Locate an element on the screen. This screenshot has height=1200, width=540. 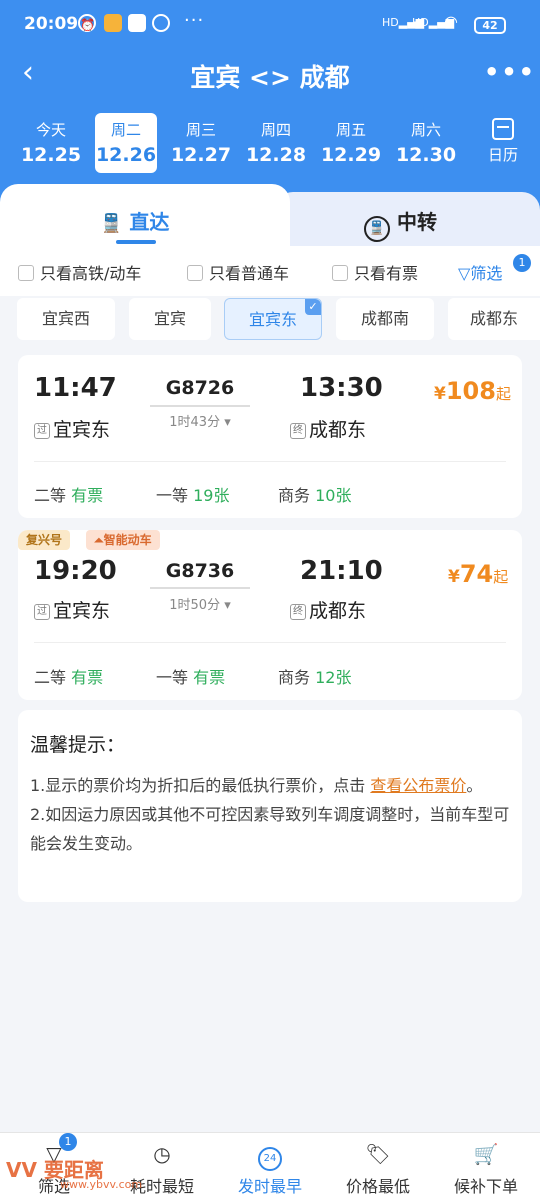
seat-availability: 12张 is located at coordinates (333, 677).